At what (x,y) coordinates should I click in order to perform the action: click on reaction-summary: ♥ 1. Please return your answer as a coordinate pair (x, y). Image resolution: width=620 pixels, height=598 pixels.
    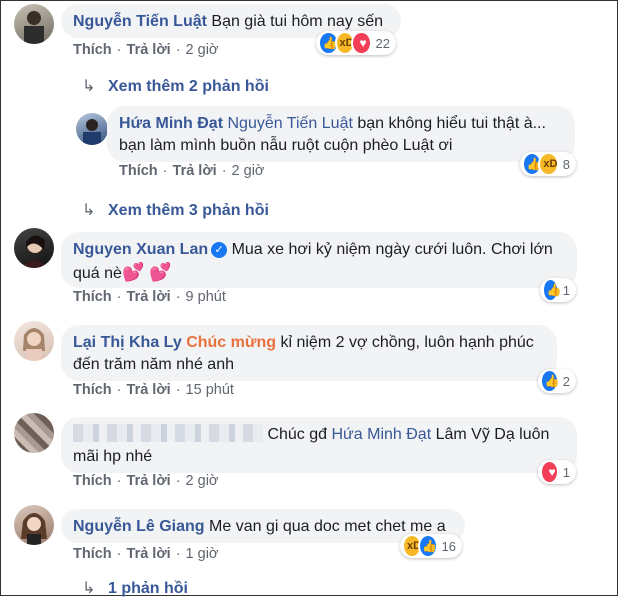
    Looking at the image, I should click on (557, 472).